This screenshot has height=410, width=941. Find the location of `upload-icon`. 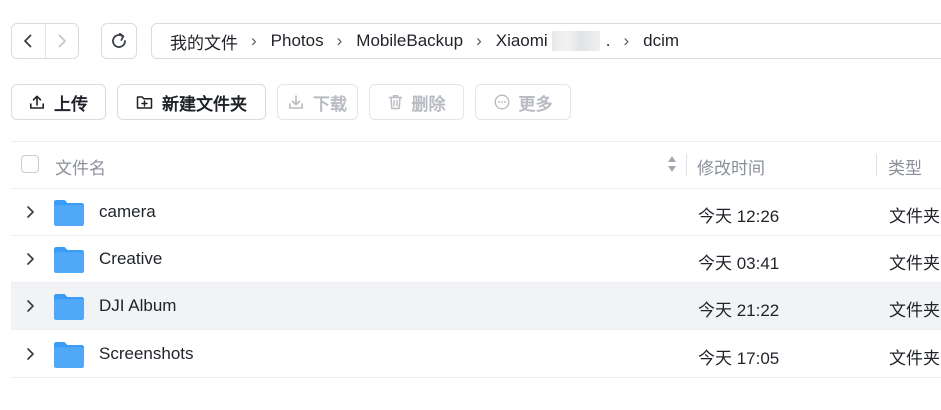

upload-icon is located at coordinates (37, 102).